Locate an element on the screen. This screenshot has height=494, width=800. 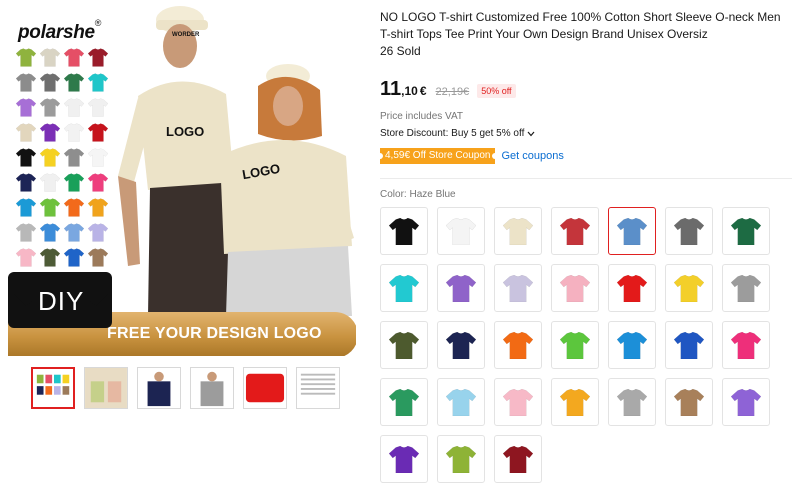
thumbnail-image is located at coordinates (53, 384).